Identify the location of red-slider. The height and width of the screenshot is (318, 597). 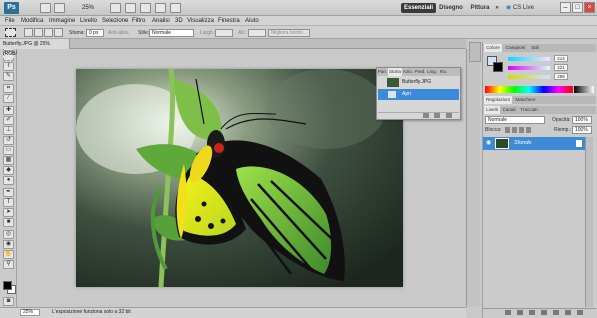
(529, 59).